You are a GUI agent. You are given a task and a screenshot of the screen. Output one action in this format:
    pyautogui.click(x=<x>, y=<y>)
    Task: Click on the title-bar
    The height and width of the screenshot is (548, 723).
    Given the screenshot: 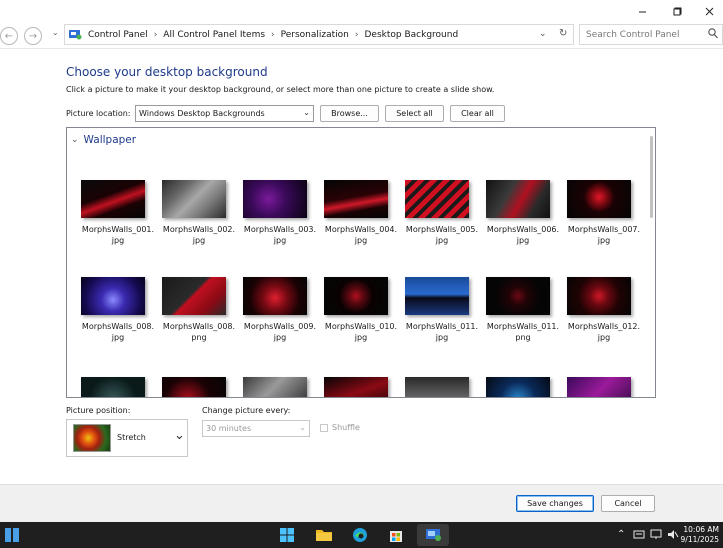 What is the action you would take?
    pyautogui.click(x=361, y=11)
    